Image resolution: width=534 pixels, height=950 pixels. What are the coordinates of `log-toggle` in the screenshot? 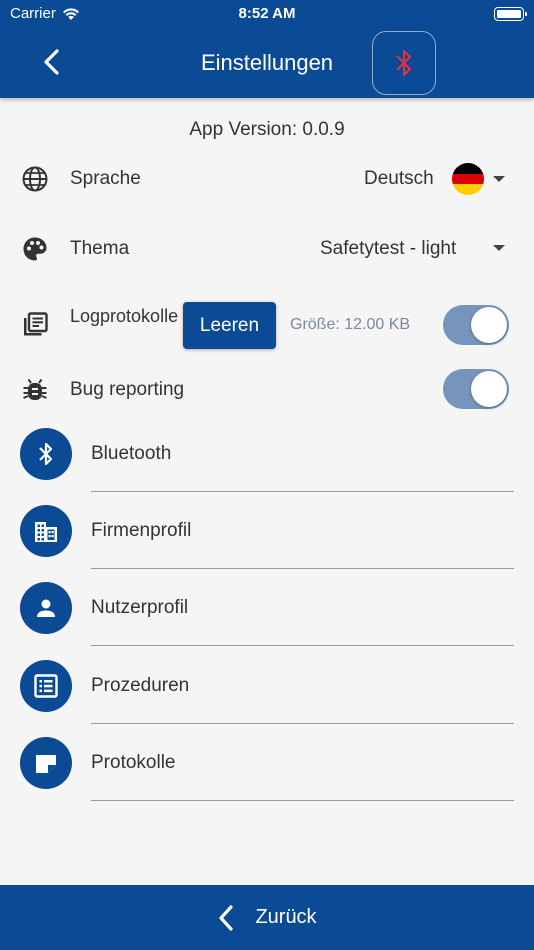 It's located at (476, 325).